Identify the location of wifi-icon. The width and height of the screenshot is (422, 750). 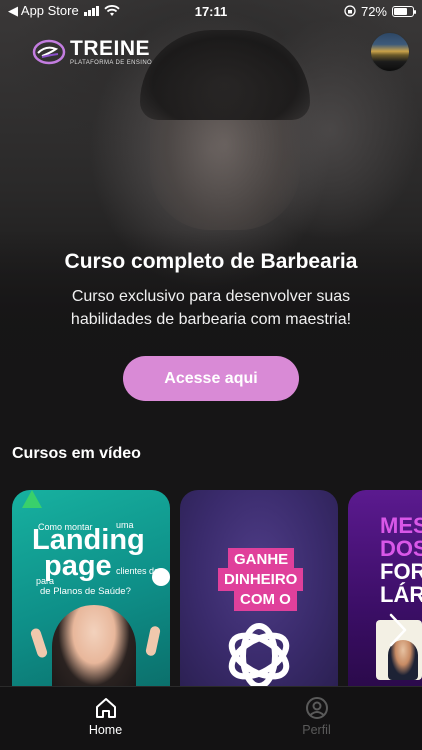
(112, 10).